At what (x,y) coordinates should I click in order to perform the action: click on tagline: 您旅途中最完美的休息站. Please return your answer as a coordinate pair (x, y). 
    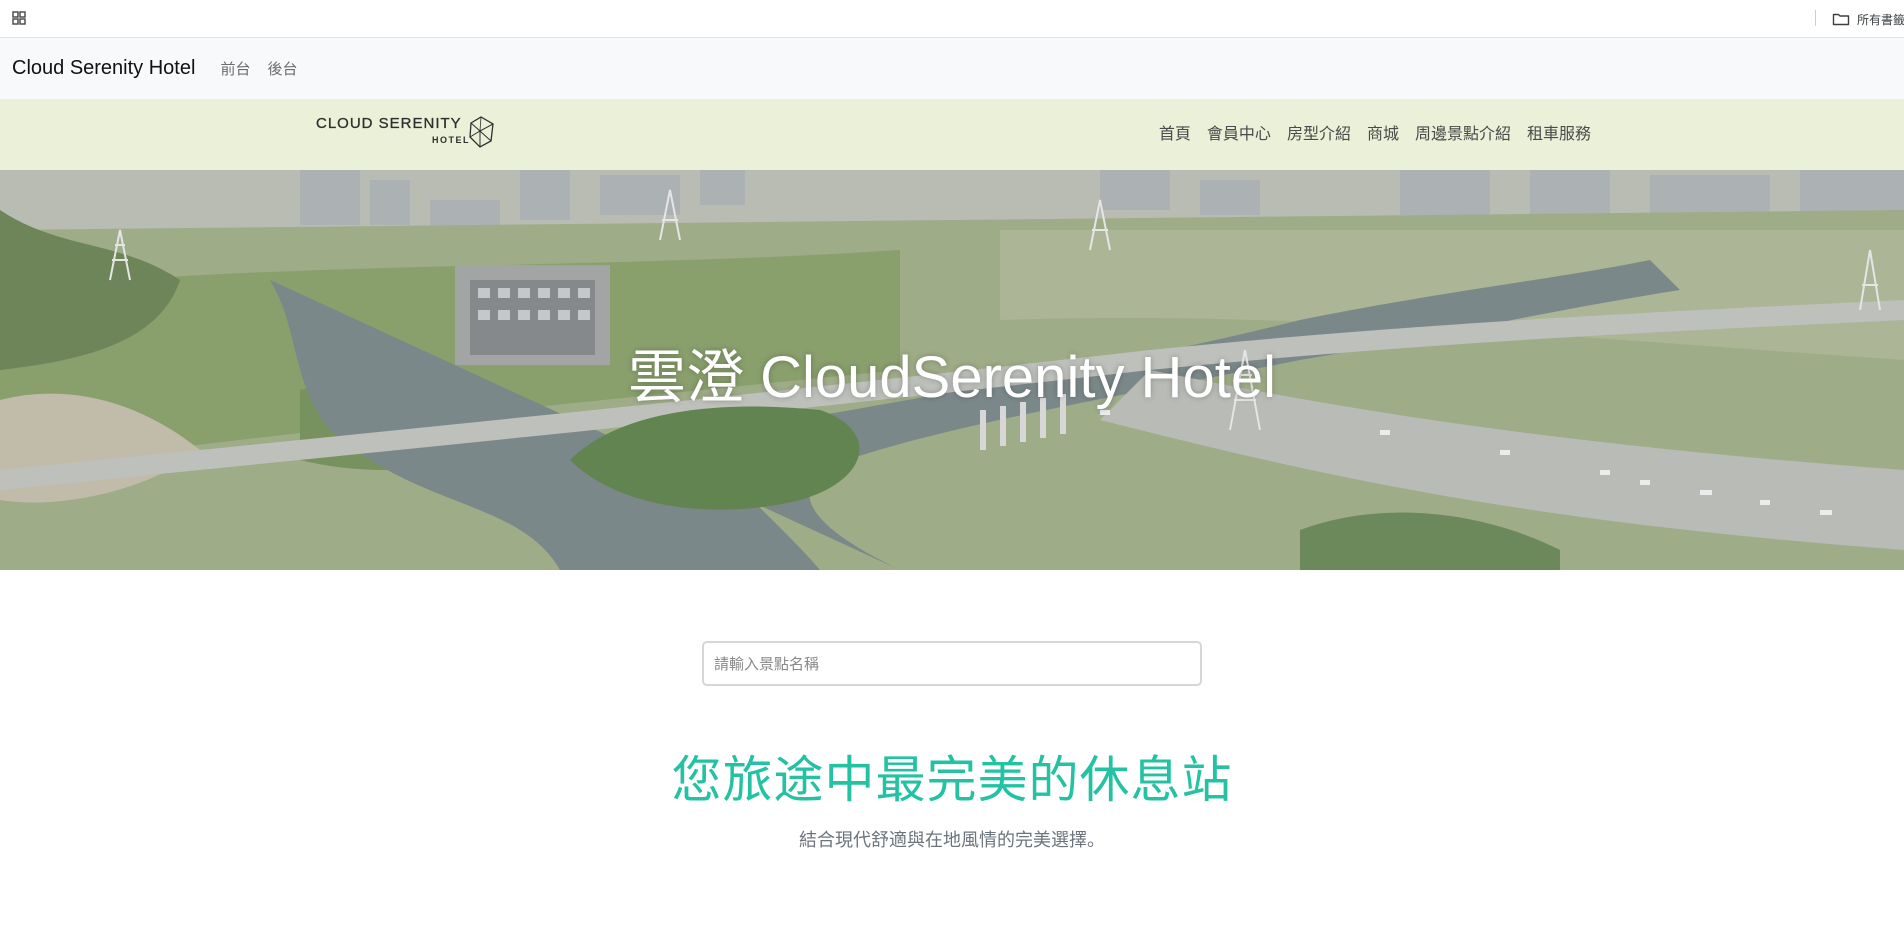
    Looking at the image, I should click on (952, 780).